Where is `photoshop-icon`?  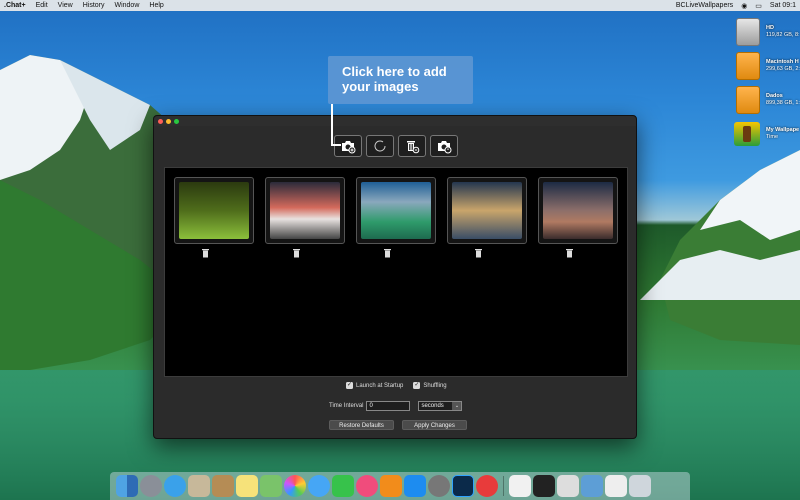
photoshop-icon is located at coordinates (463, 486).